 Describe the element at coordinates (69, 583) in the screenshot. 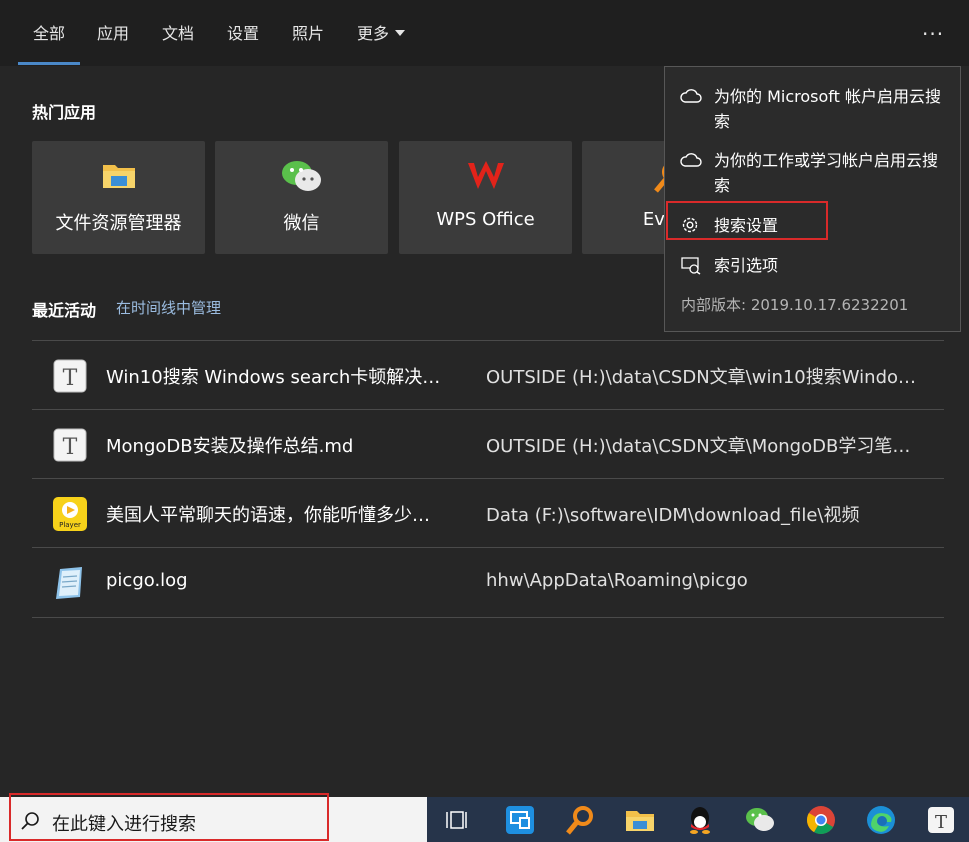

I see `notepad-icon` at that location.